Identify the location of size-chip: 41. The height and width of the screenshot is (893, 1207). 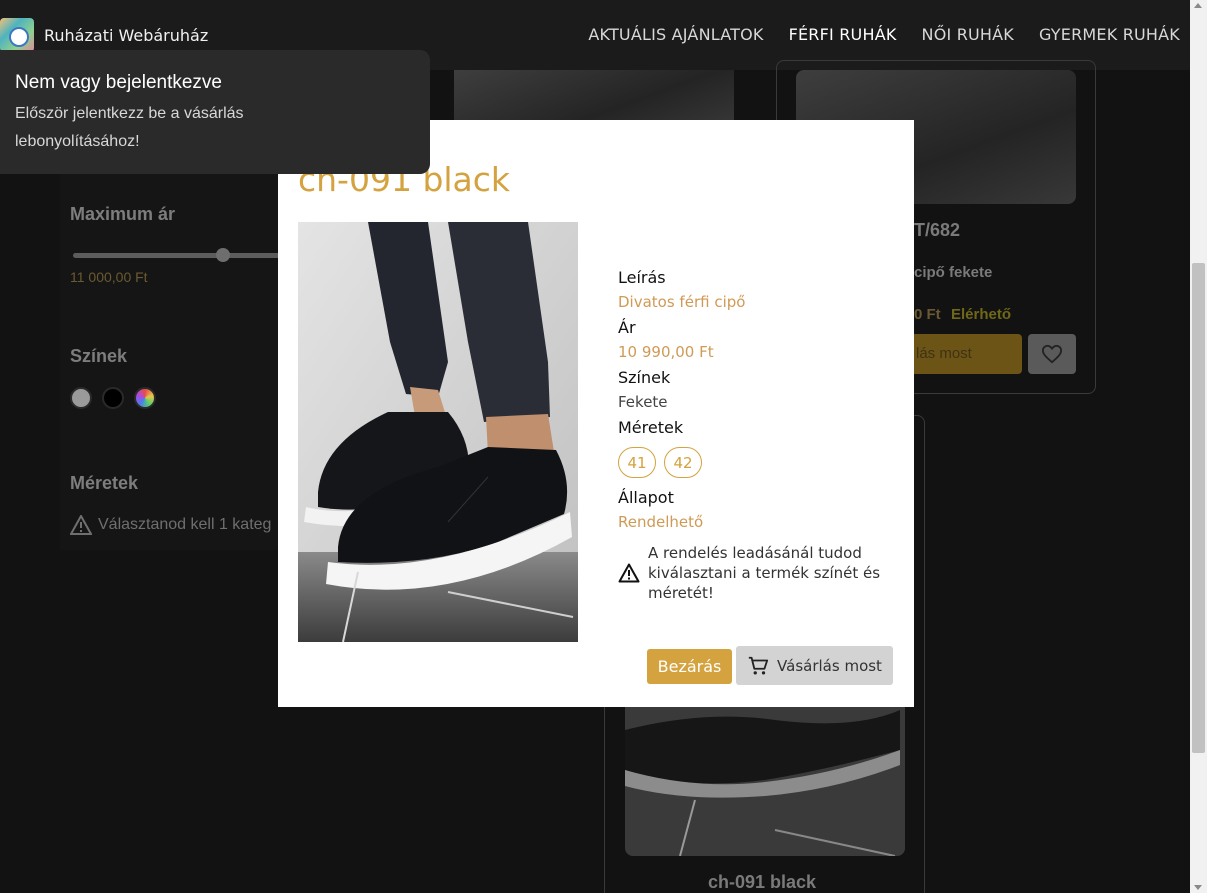
(637, 462).